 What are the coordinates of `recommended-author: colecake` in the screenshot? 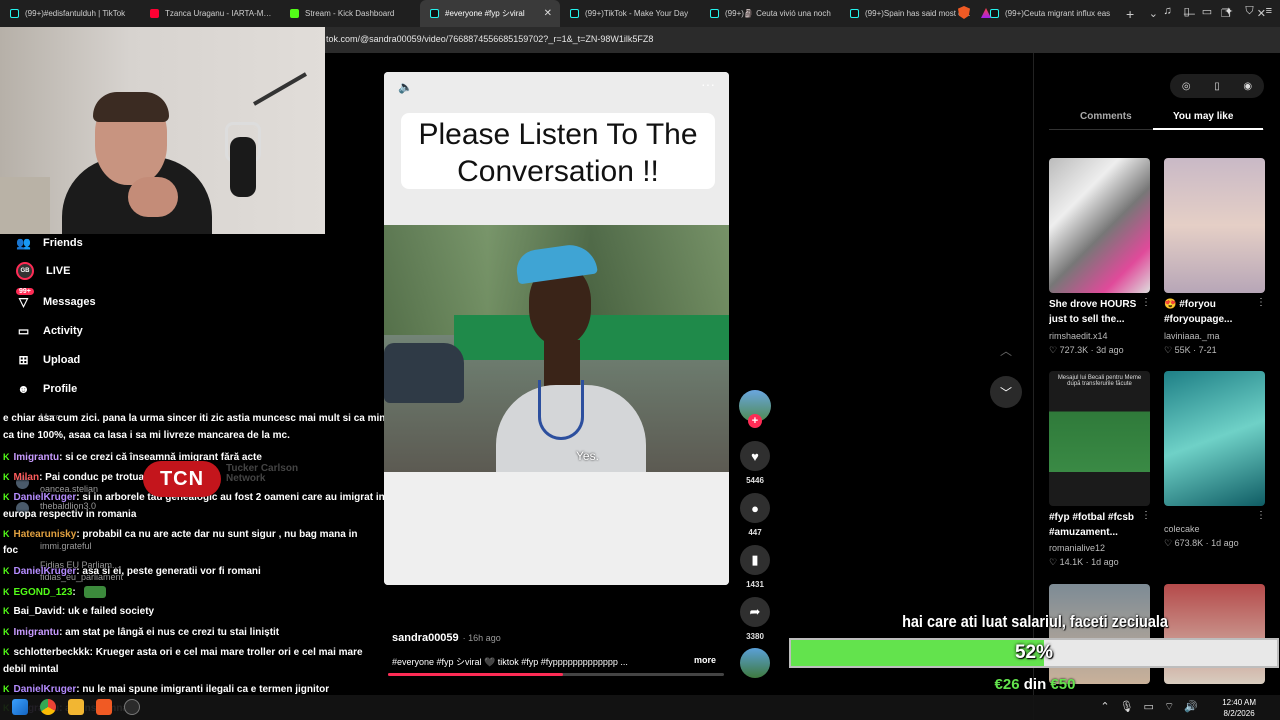 It's located at (1182, 529).